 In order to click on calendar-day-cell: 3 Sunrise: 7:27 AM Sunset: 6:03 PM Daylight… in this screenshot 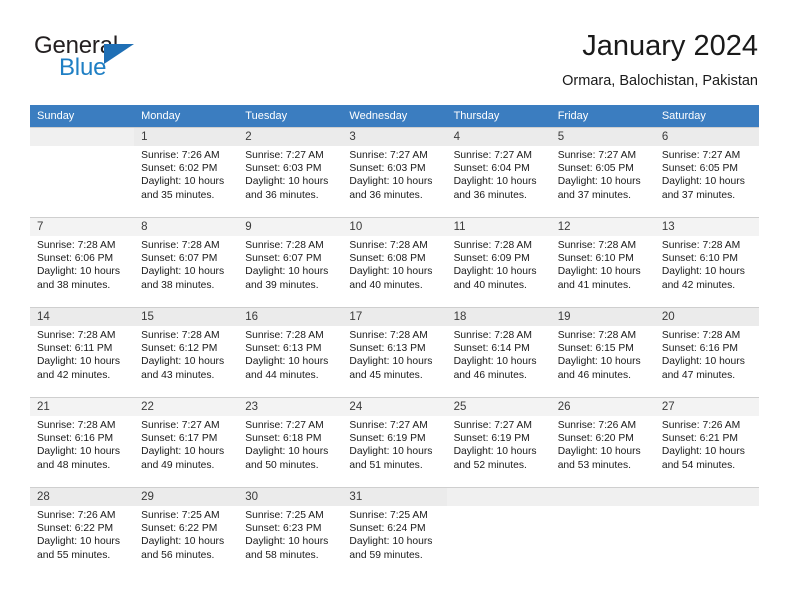, I will do `click(394, 172)`.